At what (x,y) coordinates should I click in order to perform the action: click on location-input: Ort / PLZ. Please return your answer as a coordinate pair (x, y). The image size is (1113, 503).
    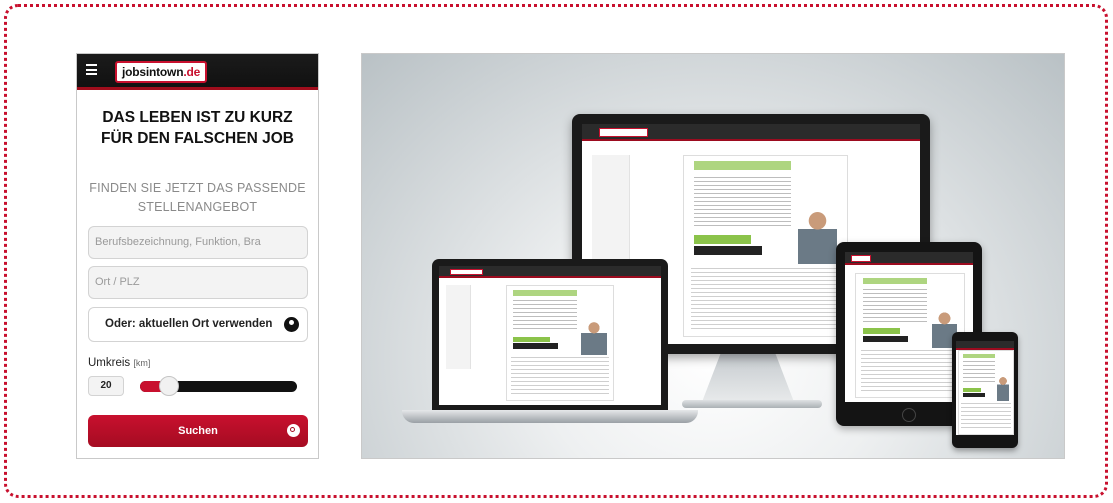
    Looking at the image, I should click on (198, 282).